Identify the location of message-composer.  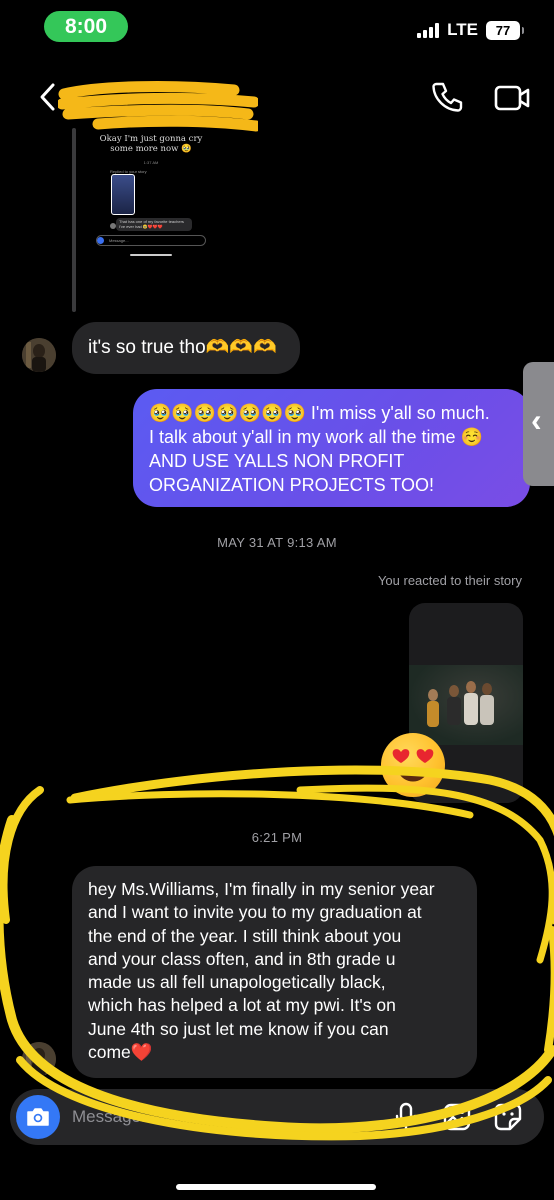
(277, 1117).